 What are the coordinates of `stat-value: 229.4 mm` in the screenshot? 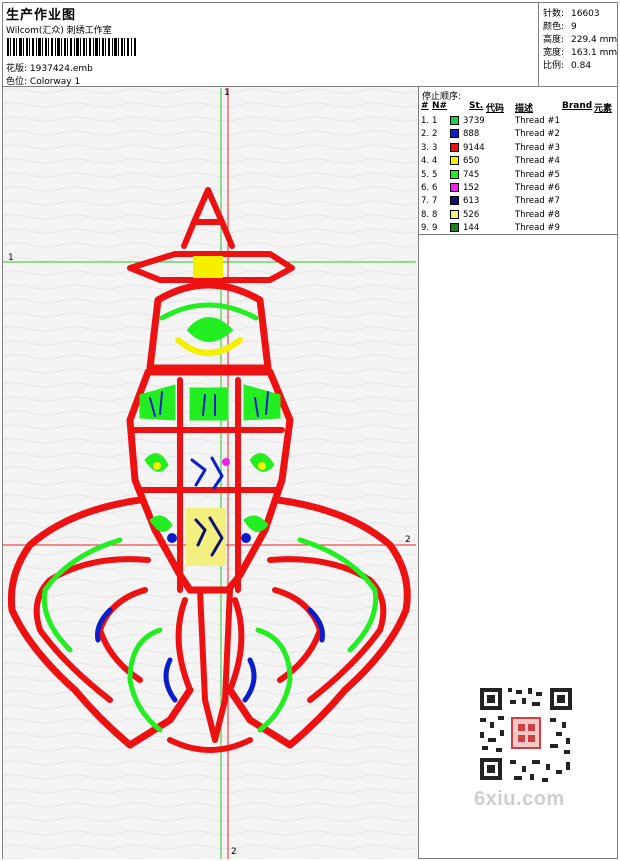 It's located at (594, 40).